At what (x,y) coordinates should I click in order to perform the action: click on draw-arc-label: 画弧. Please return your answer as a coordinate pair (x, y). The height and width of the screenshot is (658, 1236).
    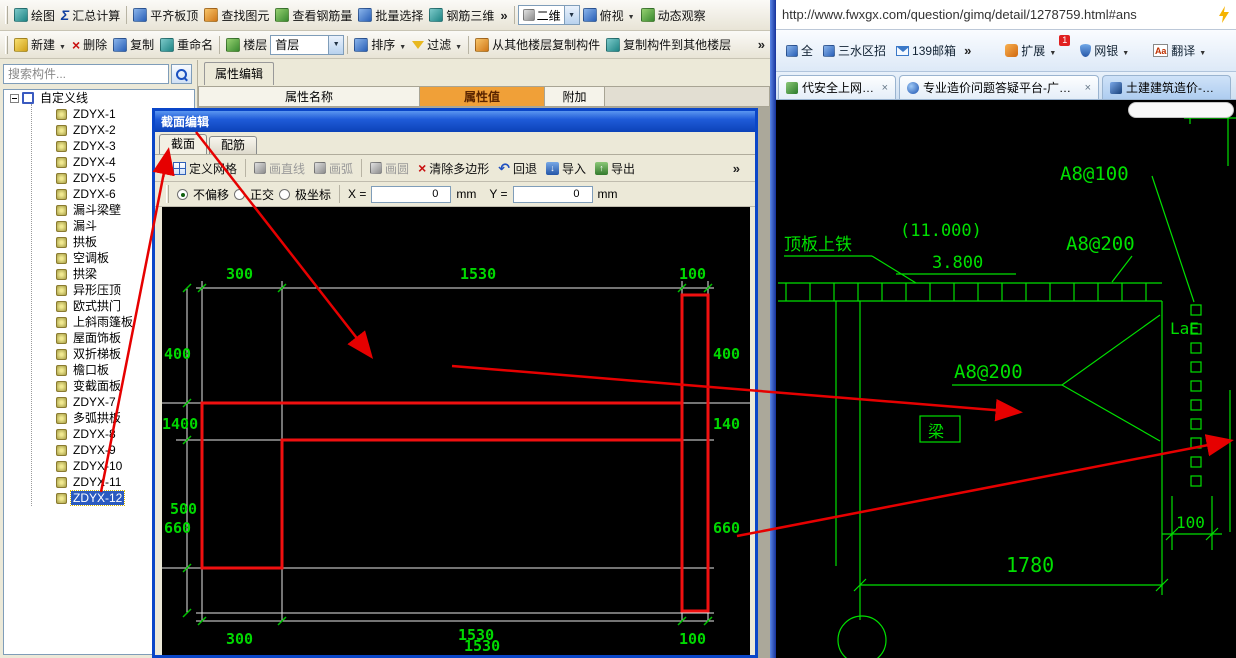
    Looking at the image, I should click on (341, 168).